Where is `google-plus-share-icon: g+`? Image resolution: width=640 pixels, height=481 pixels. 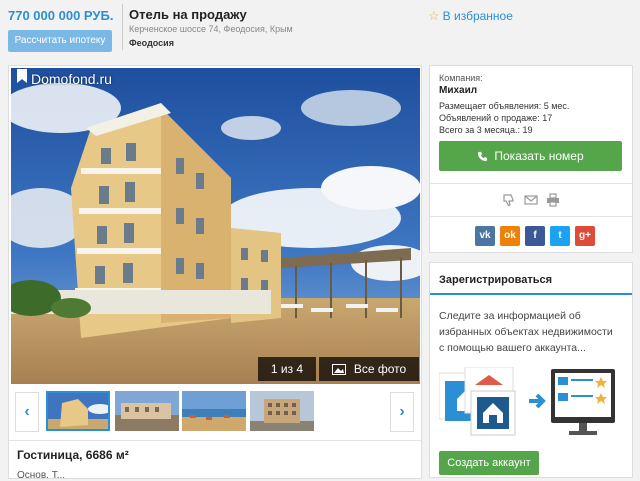
google-plus-share-icon: g+ is located at coordinates (585, 236).